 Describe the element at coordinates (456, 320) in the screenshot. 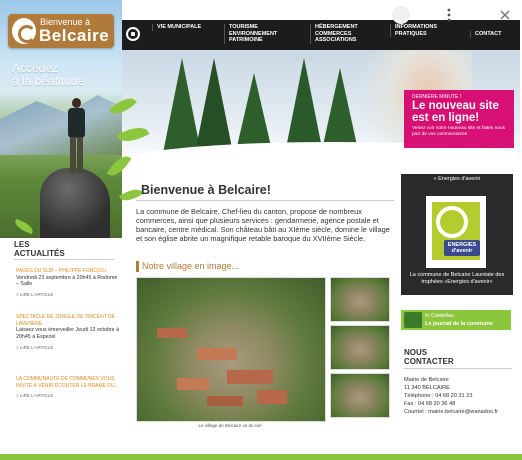

I see `gazette-link: In Castellas Le journal de la commune` at that location.